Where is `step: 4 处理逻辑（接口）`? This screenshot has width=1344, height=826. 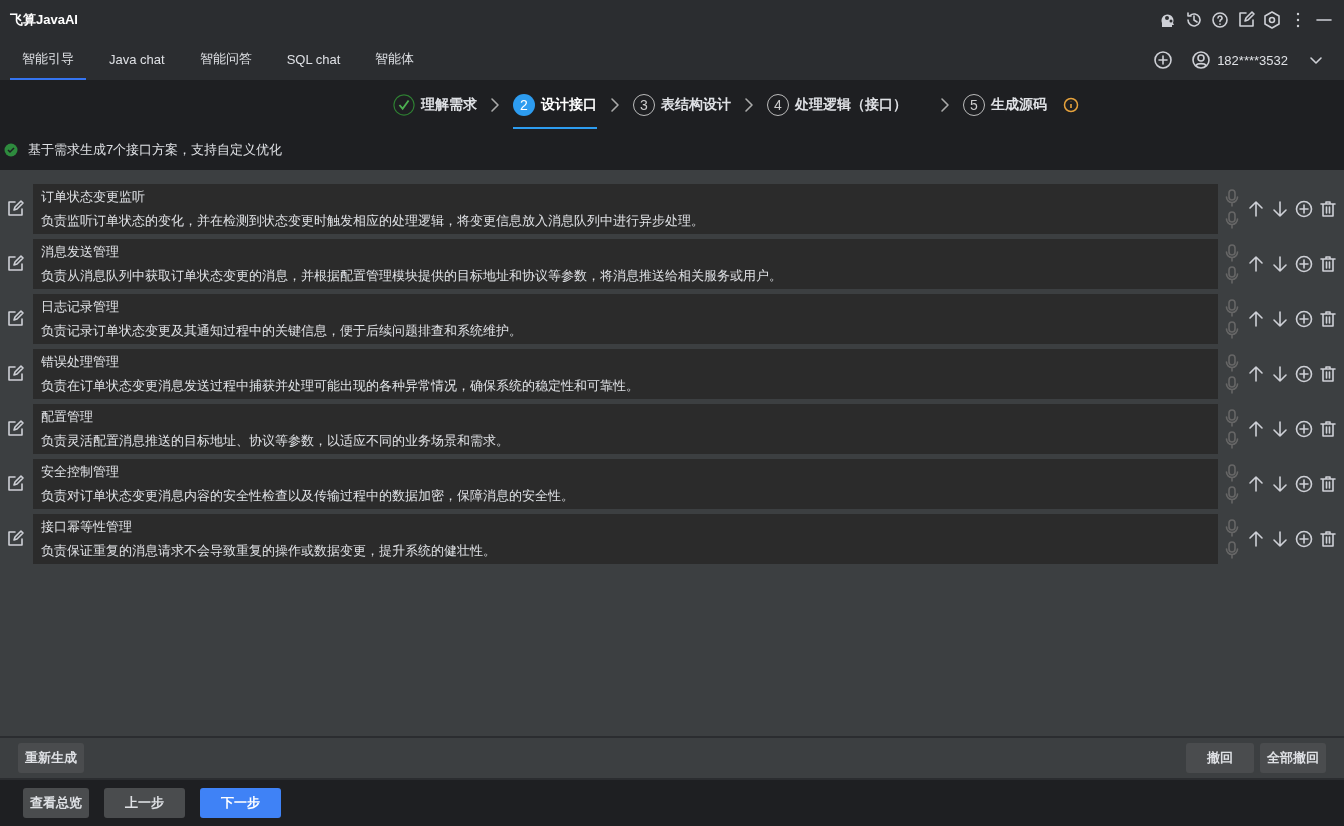
step: 4 处理逻辑（接口） is located at coordinates (847, 105).